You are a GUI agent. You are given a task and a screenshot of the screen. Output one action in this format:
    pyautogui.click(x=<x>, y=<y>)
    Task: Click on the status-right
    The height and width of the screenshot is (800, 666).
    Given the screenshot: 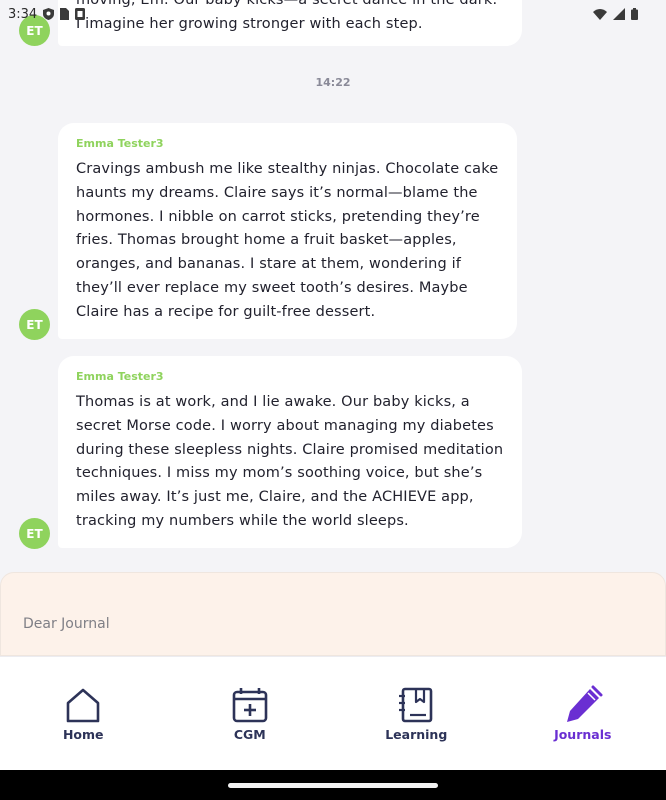 What is the action you would take?
    pyautogui.click(x=625, y=14)
    